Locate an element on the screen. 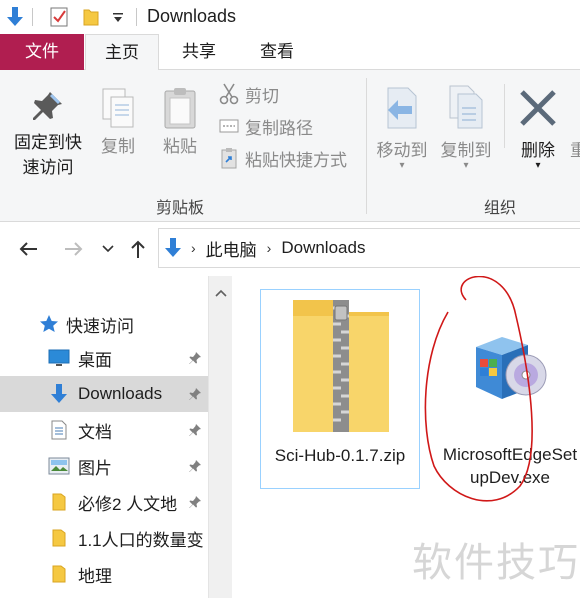 Image resolution: width=580 pixels, height=598 pixels. paste-shortcut-label: 粘贴快捷方式 is located at coordinates (296, 160).